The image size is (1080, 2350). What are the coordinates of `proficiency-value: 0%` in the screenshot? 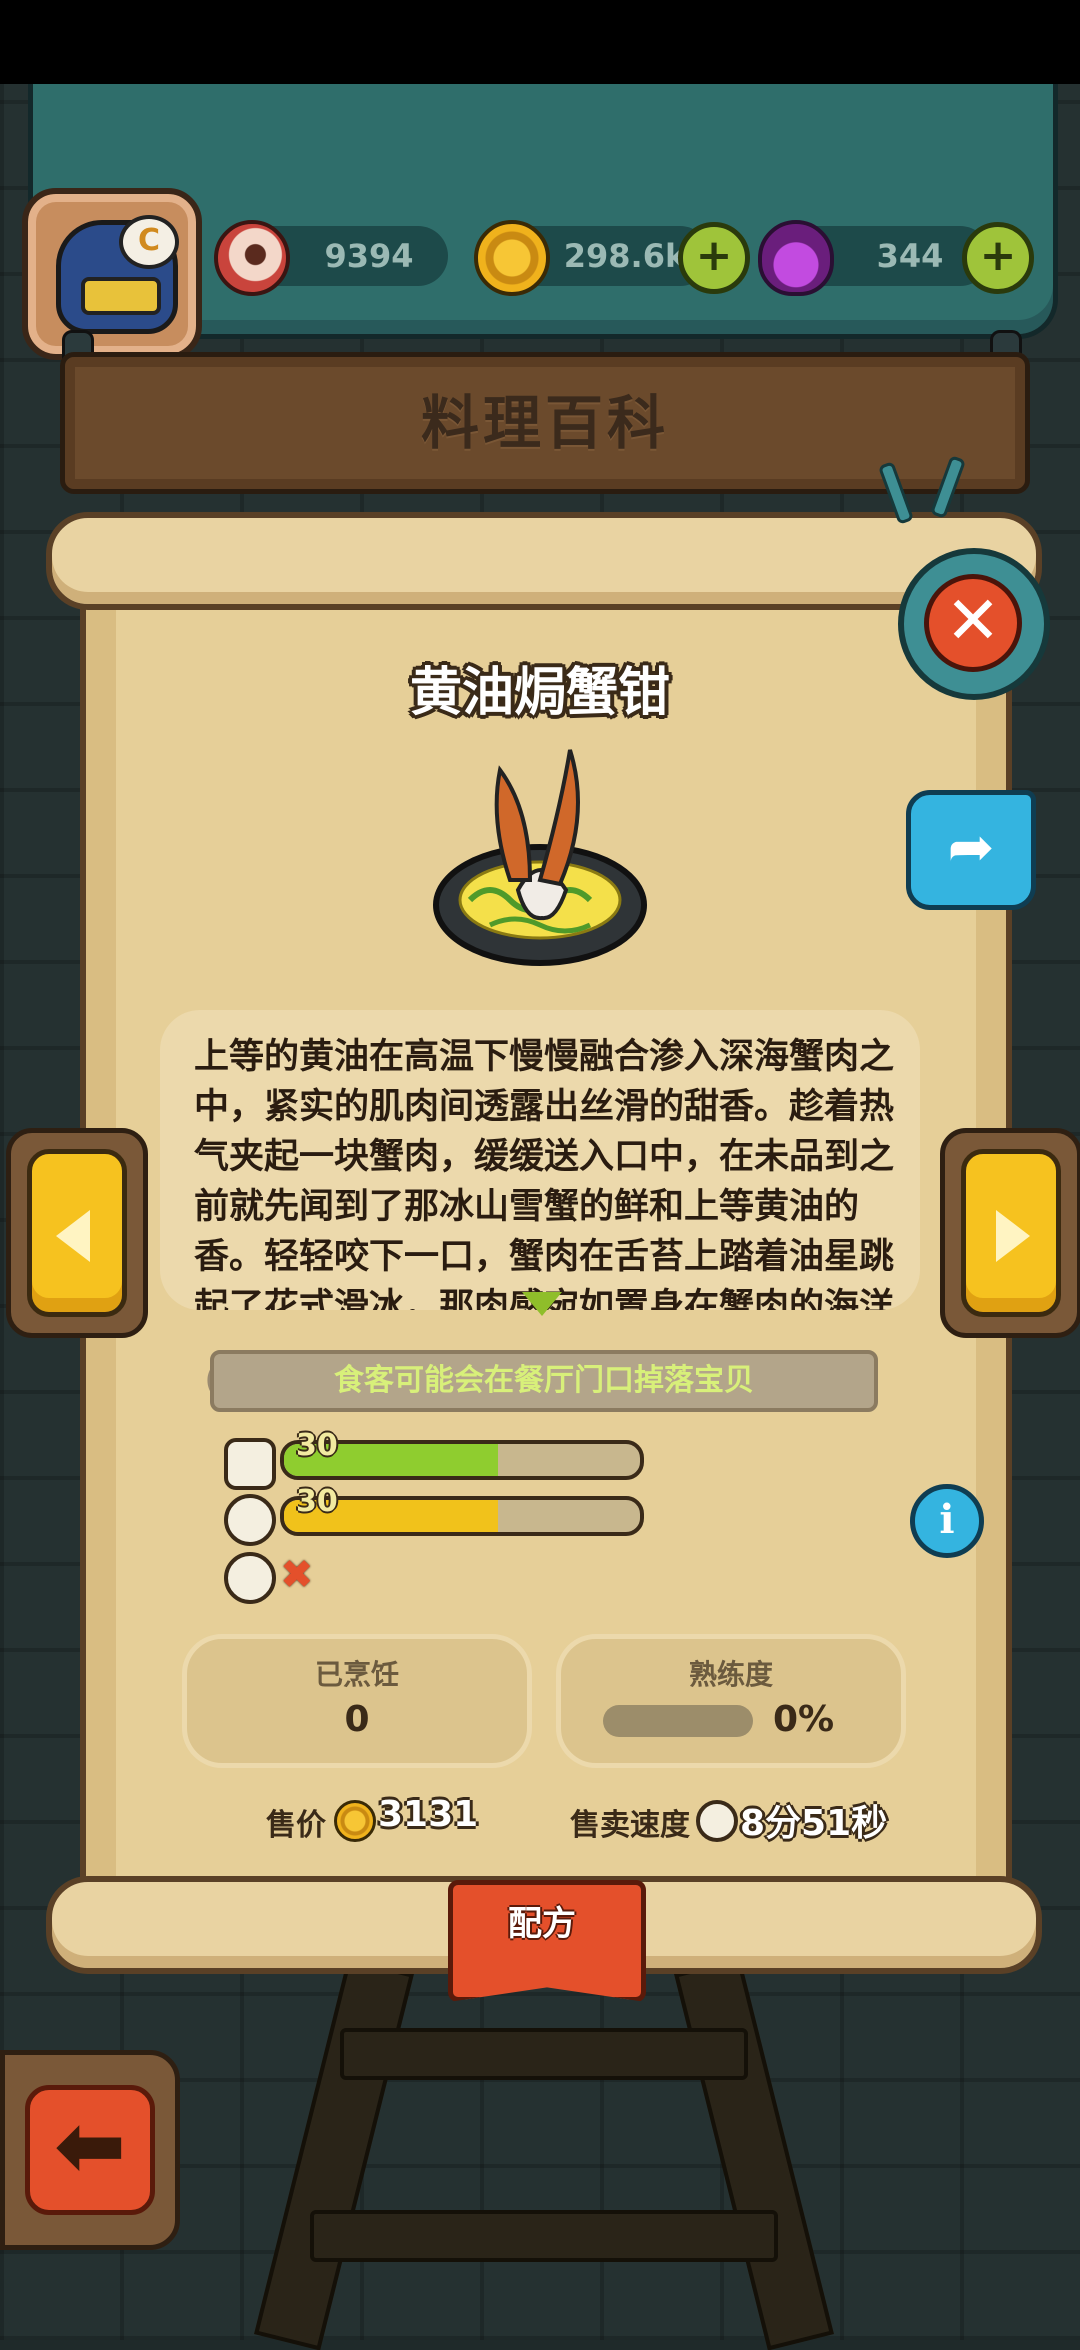 It's located at (804, 1719).